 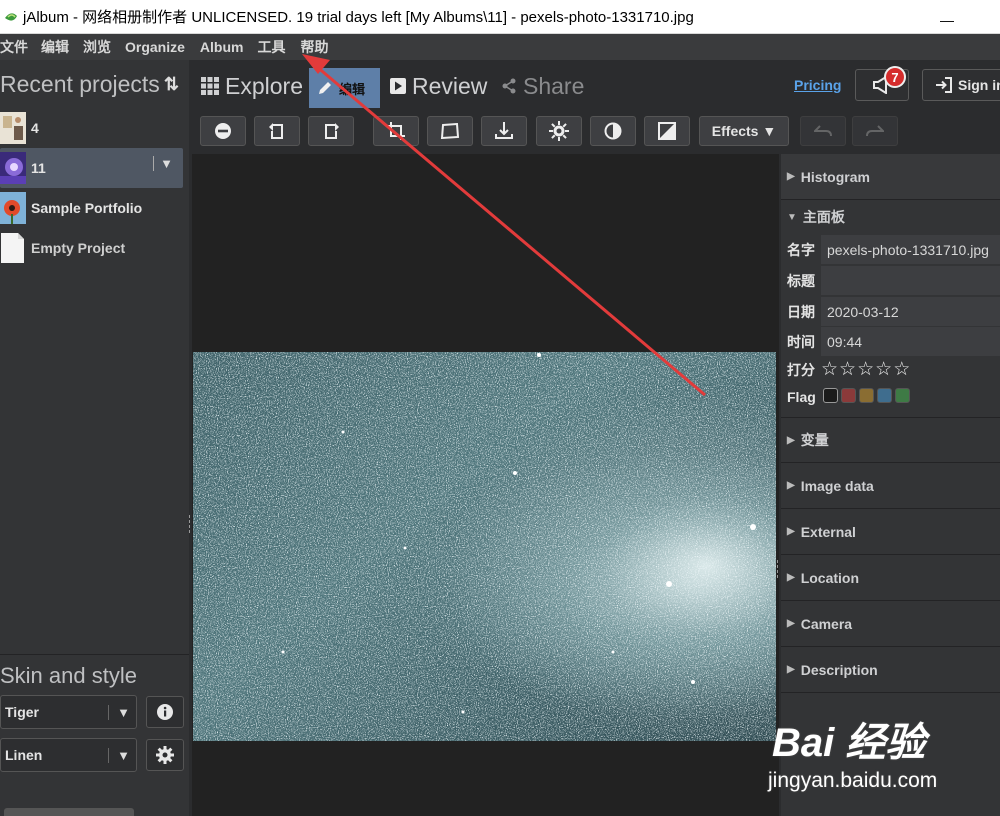 What do you see at coordinates (398, 86) in the screenshot?
I see `play-icon` at bounding box center [398, 86].